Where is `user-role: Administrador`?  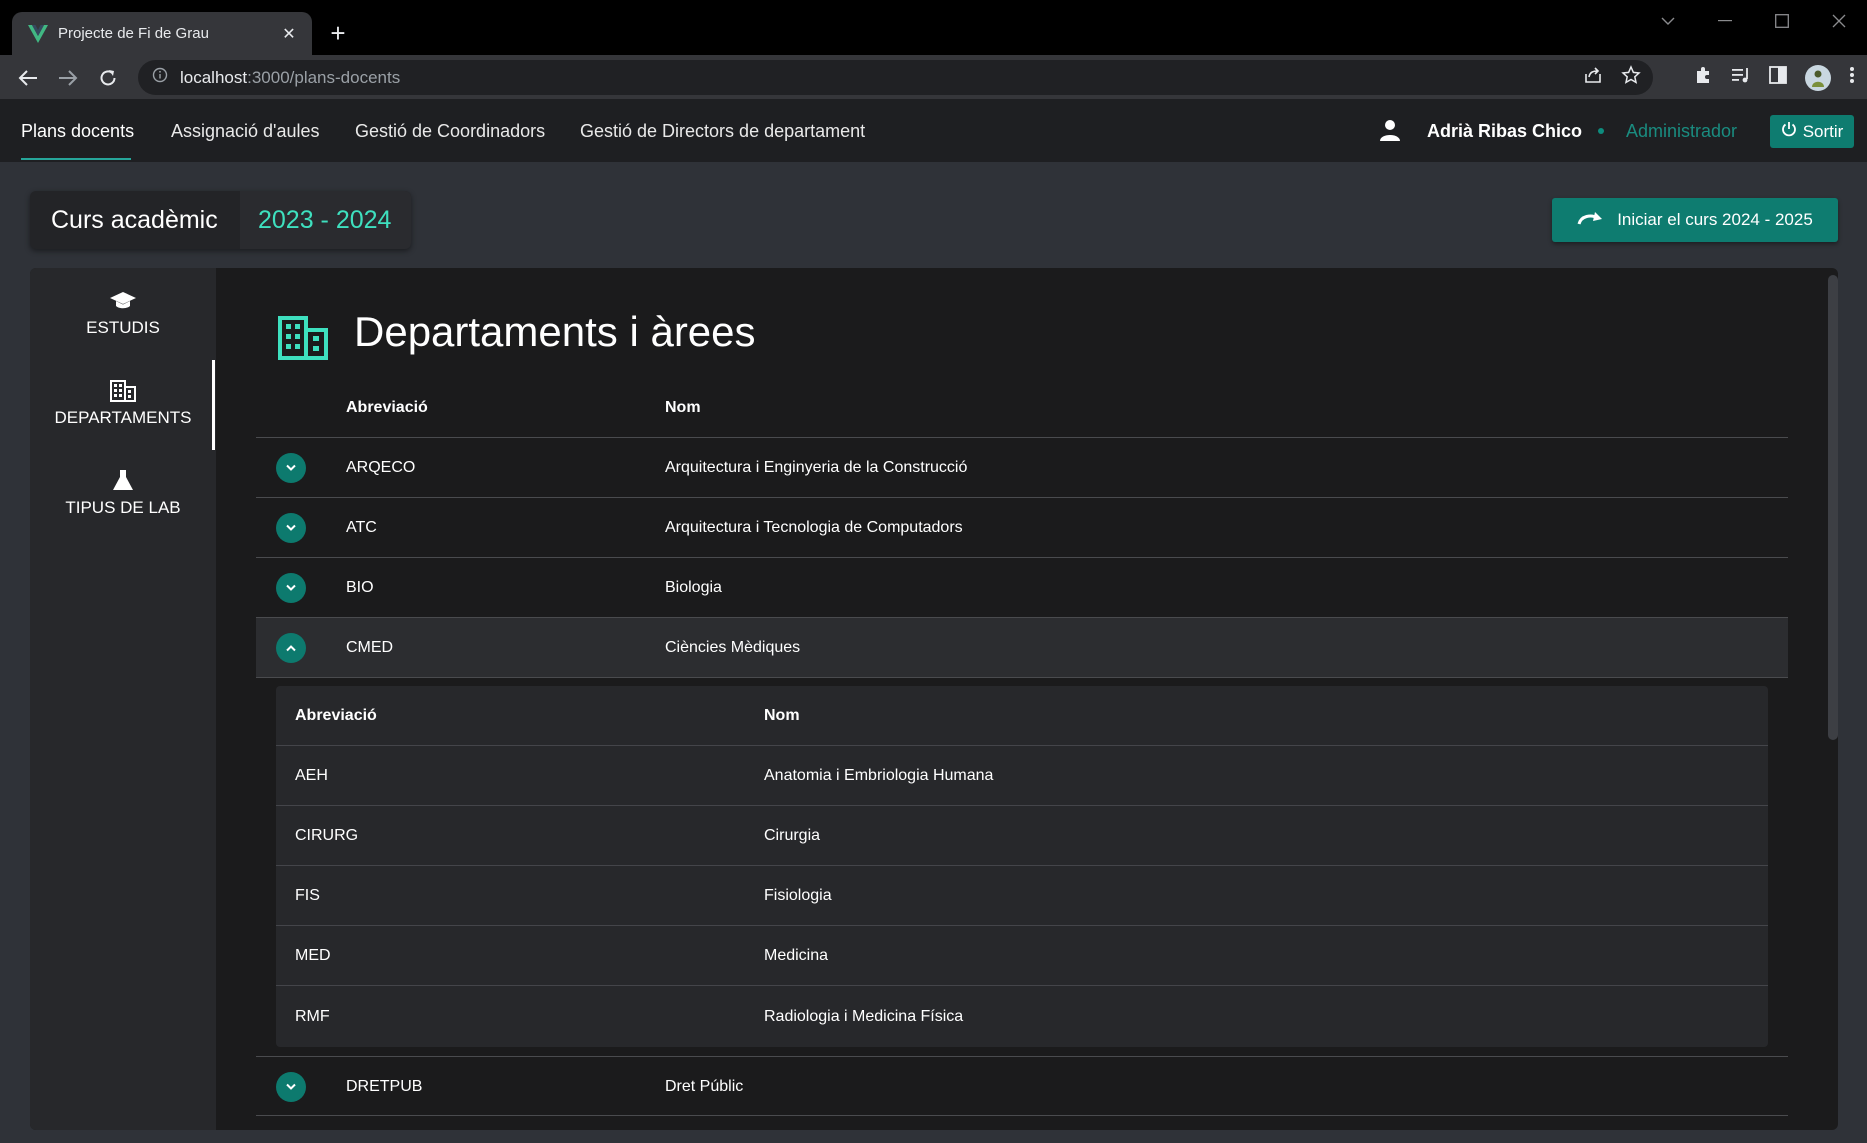 user-role: Administrador is located at coordinates (1682, 130).